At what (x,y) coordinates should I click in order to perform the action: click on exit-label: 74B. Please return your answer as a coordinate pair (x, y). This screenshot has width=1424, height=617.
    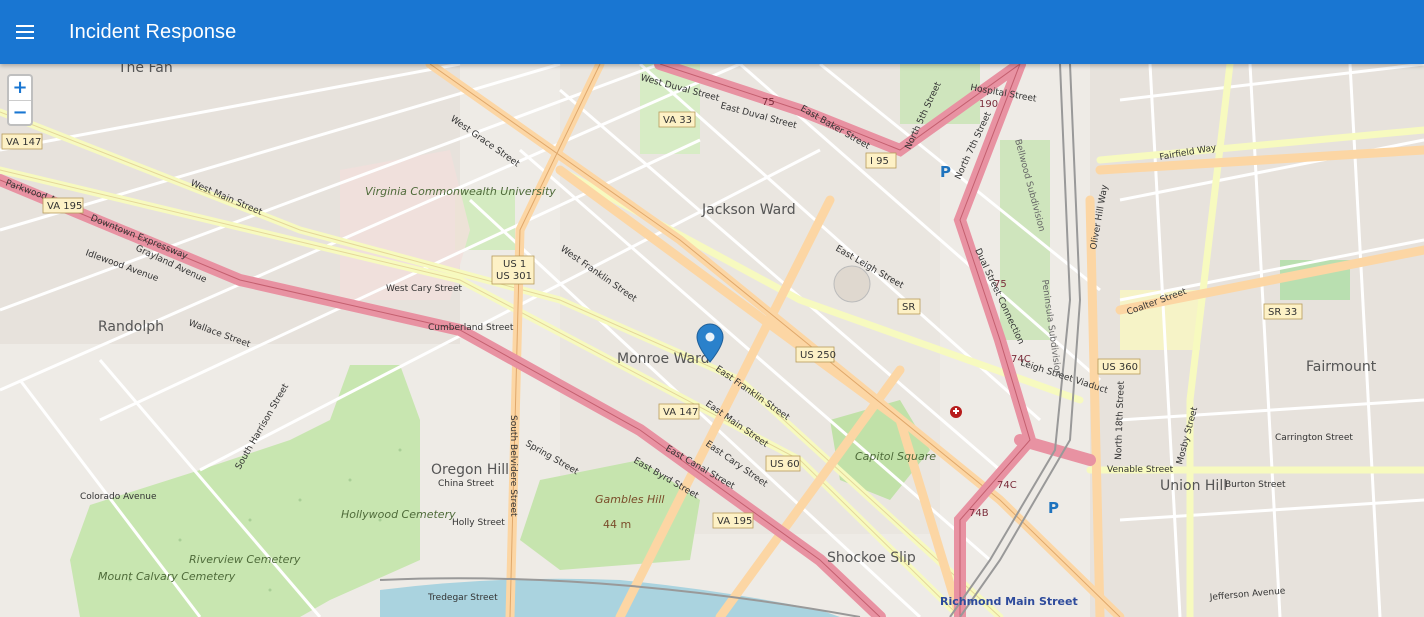
    Looking at the image, I should click on (979, 513).